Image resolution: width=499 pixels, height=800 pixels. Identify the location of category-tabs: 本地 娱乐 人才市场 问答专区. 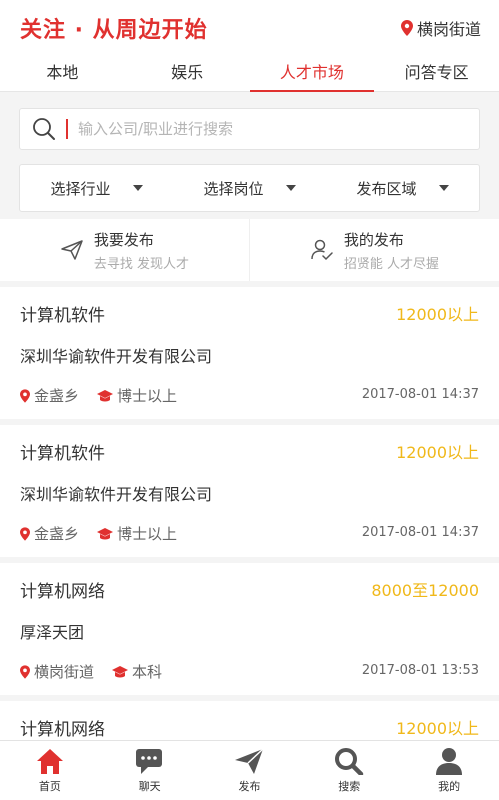
(249, 74).